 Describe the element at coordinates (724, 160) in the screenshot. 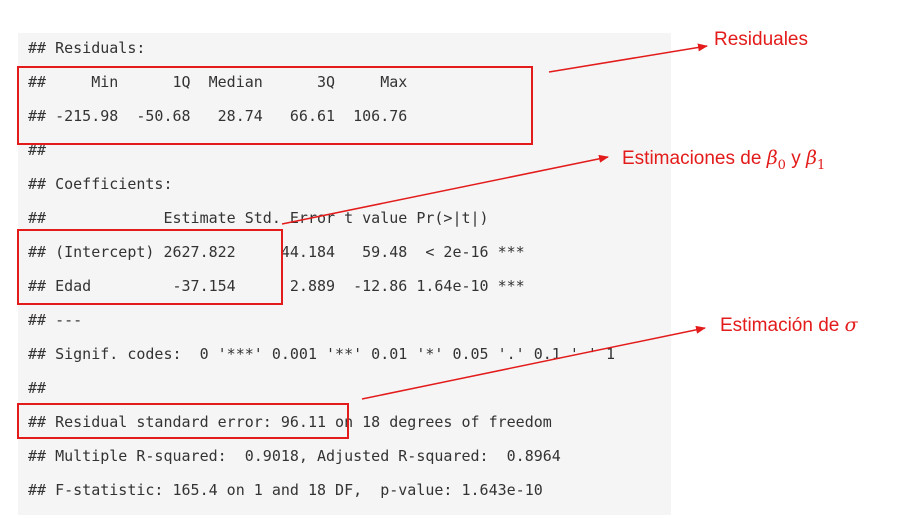

I see `estimaciones-beta-label: Estimaciones de β0 y β1` at that location.